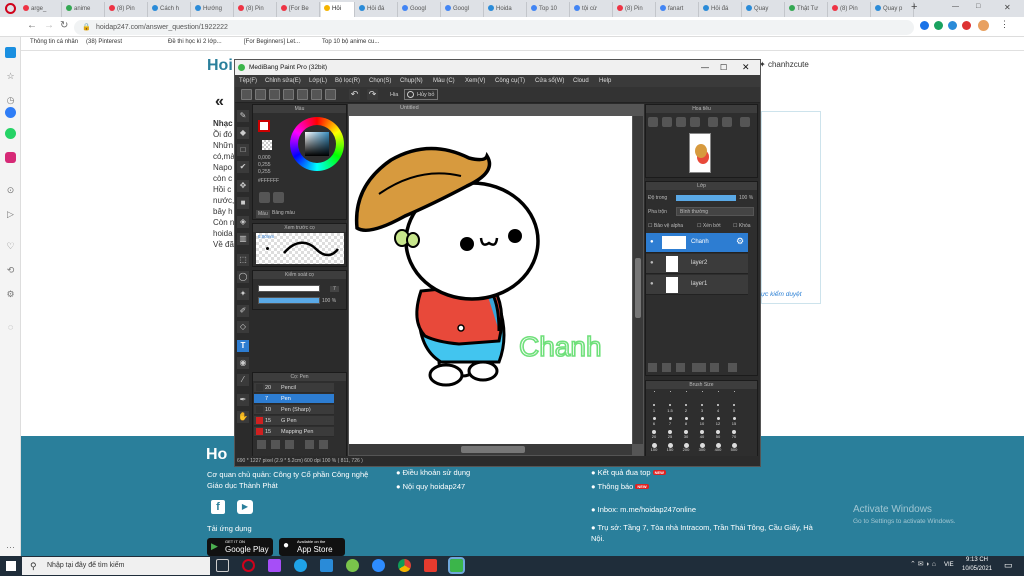 This screenshot has height=576, width=1024. Describe the element at coordinates (10, 294) in the screenshot. I see `settings-icon: ⚙` at that location.